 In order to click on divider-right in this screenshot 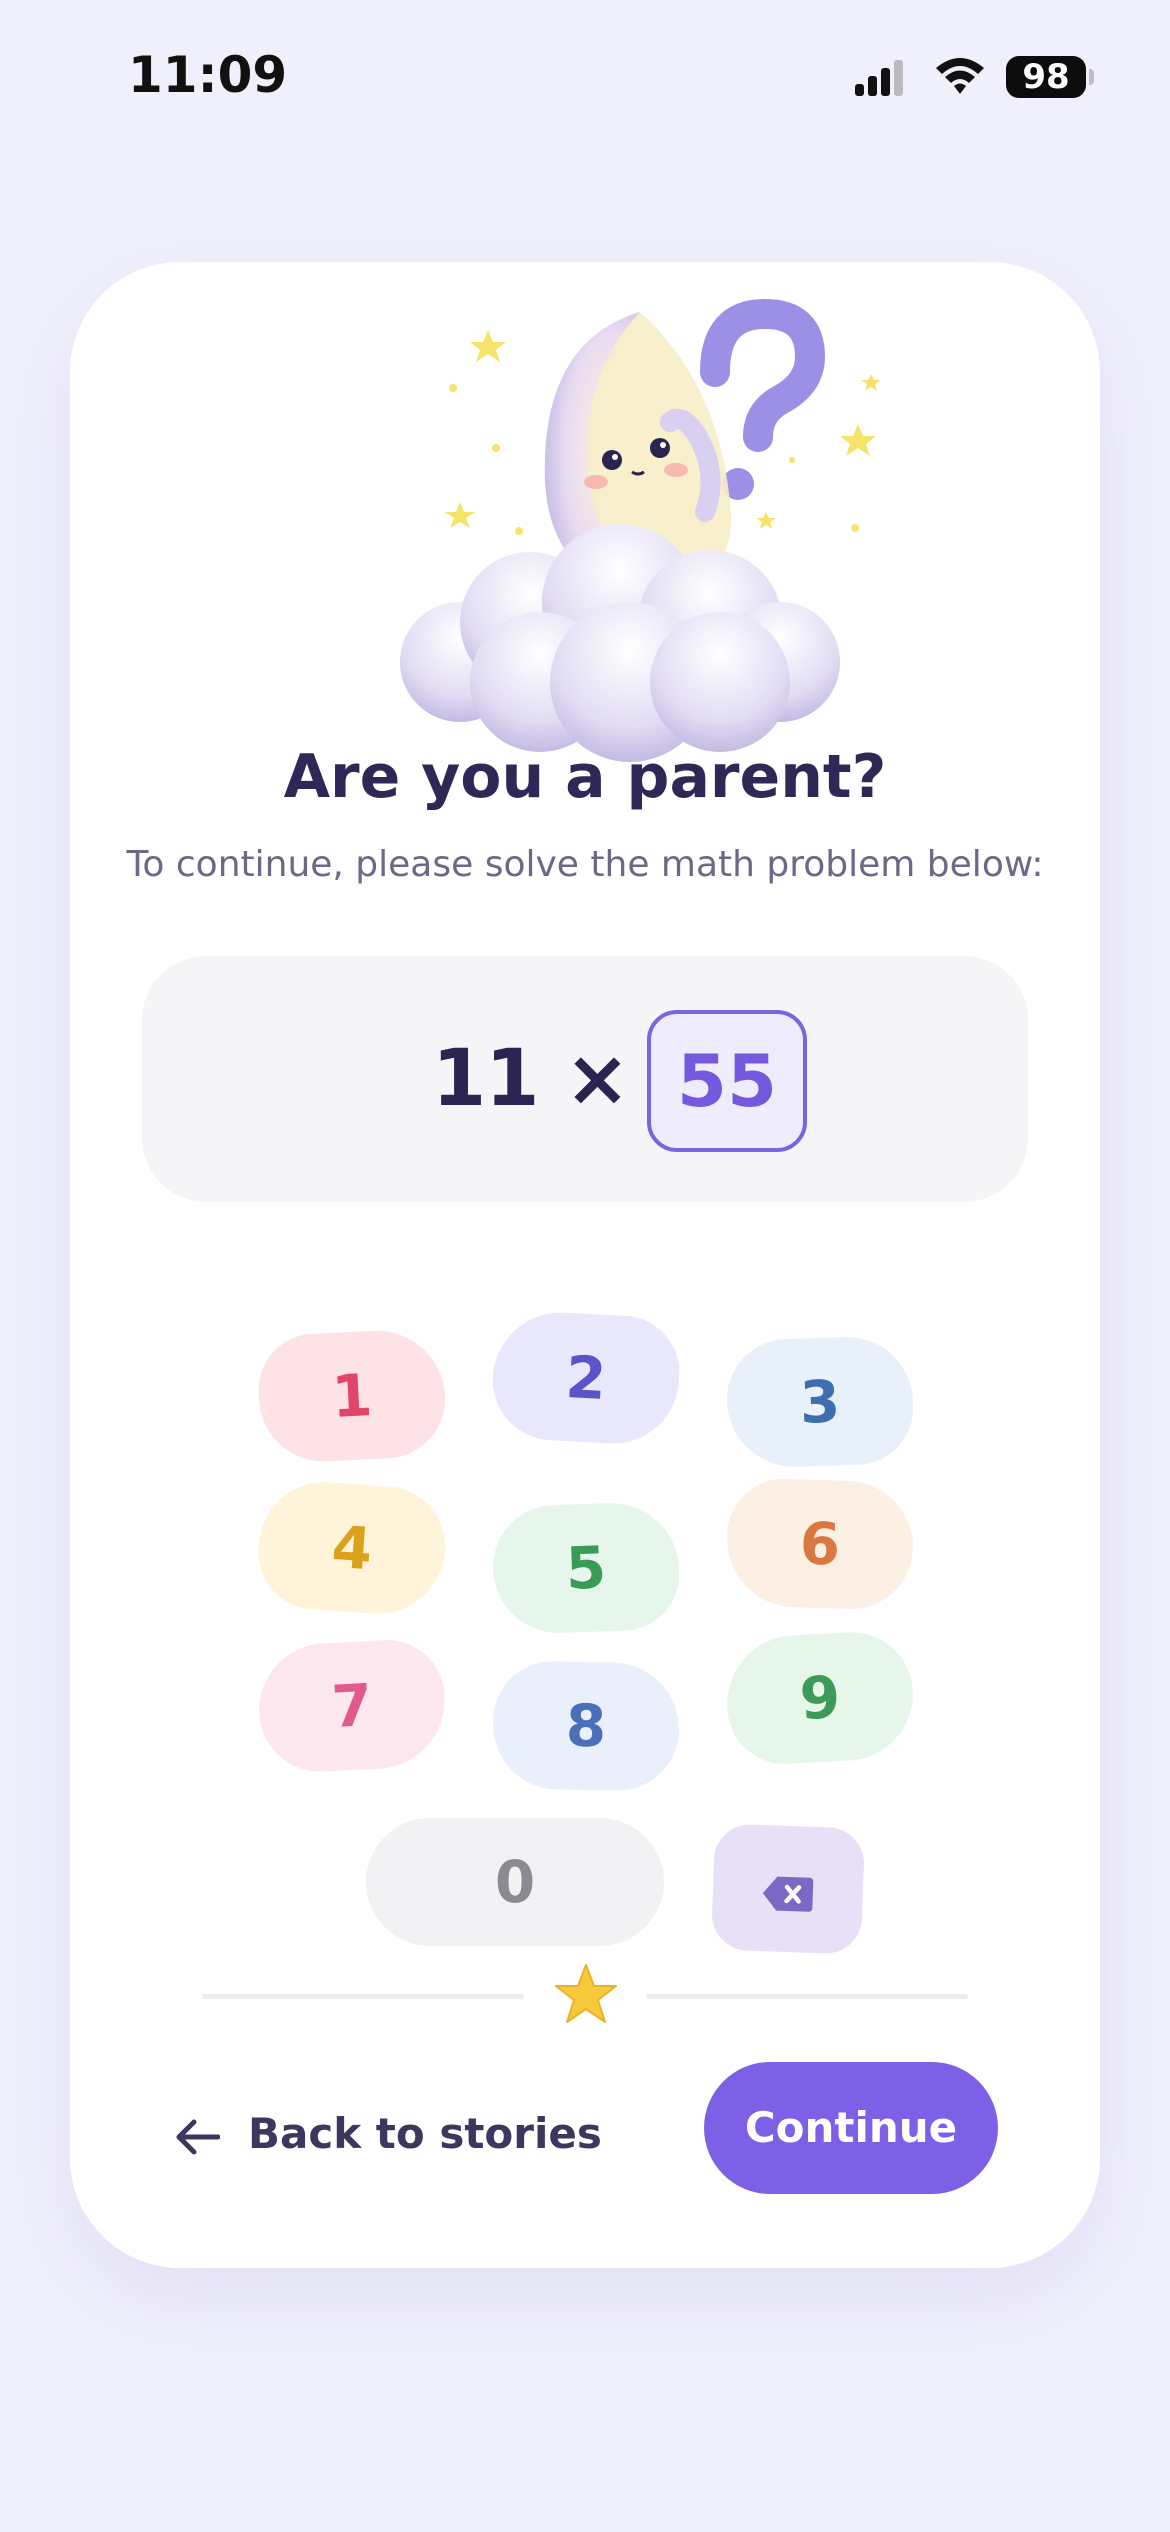, I will do `click(807, 1996)`.